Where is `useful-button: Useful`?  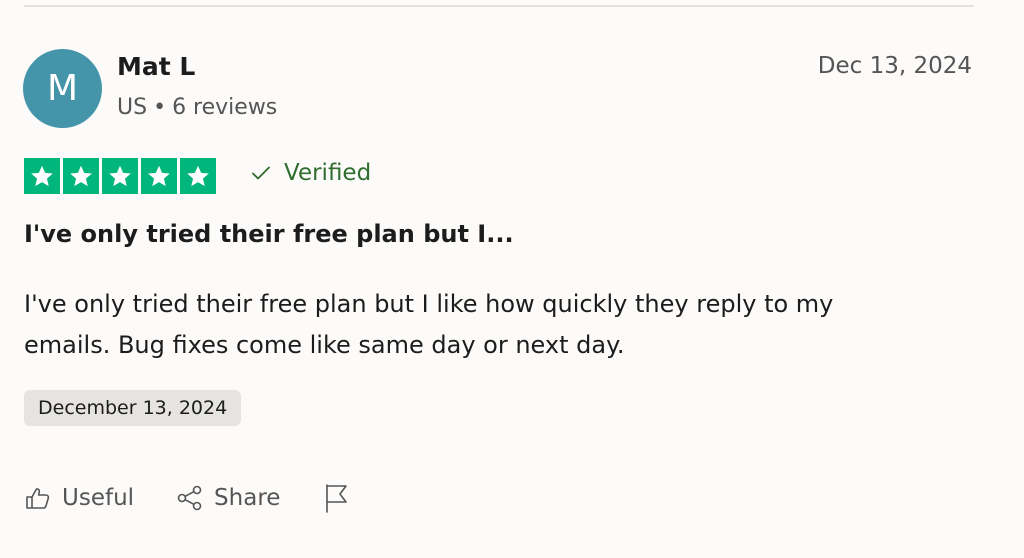
useful-button: Useful is located at coordinates (79, 498).